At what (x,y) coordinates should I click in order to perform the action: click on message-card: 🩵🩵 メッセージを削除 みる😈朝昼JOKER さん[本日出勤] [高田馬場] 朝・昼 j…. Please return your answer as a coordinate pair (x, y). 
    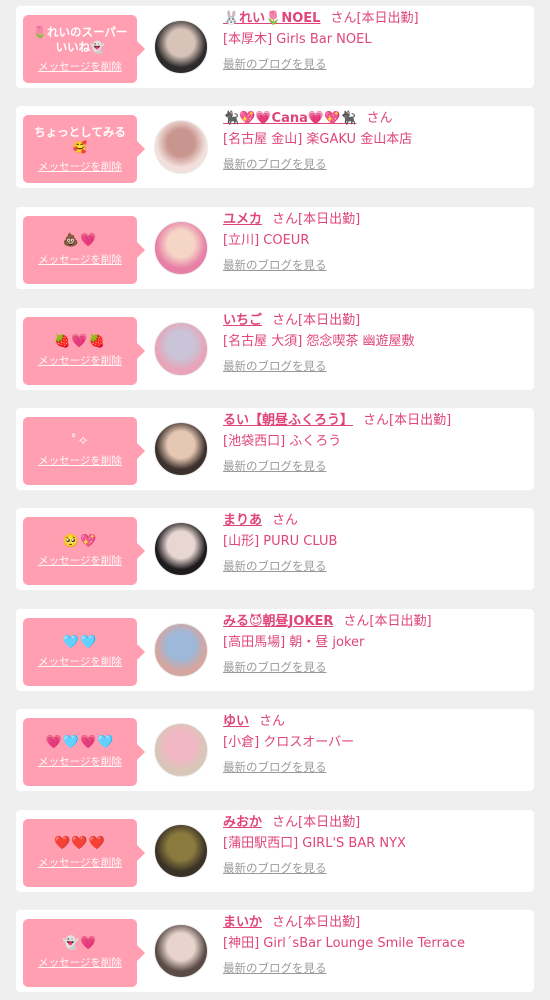
    Looking at the image, I should click on (275, 650).